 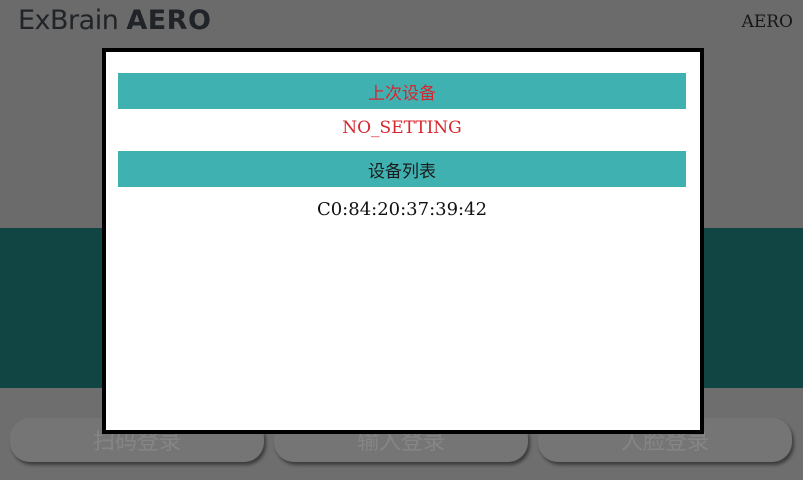 What do you see at coordinates (402, 91) in the screenshot?
I see `last-device-header: 上次设备` at bounding box center [402, 91].